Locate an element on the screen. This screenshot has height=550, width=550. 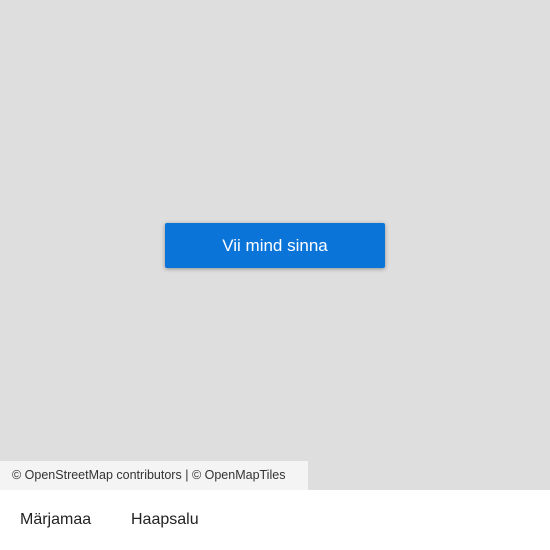
take-me-there-button: Vii mind sinna is located at coordinates (275, 245).